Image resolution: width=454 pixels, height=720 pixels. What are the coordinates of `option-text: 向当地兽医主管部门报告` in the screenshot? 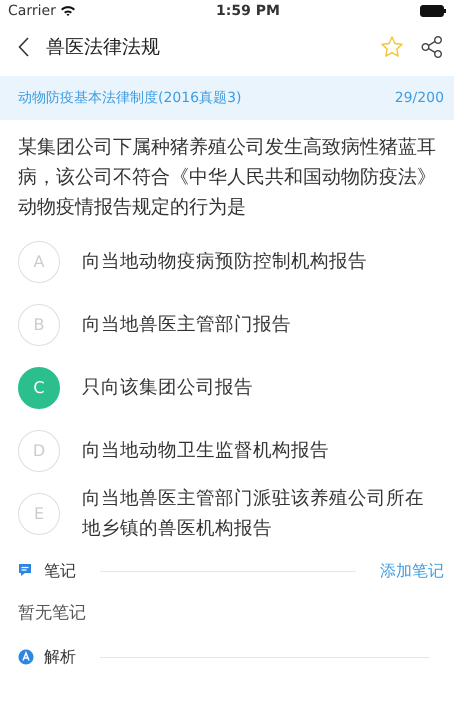 It's located at (186, 324).